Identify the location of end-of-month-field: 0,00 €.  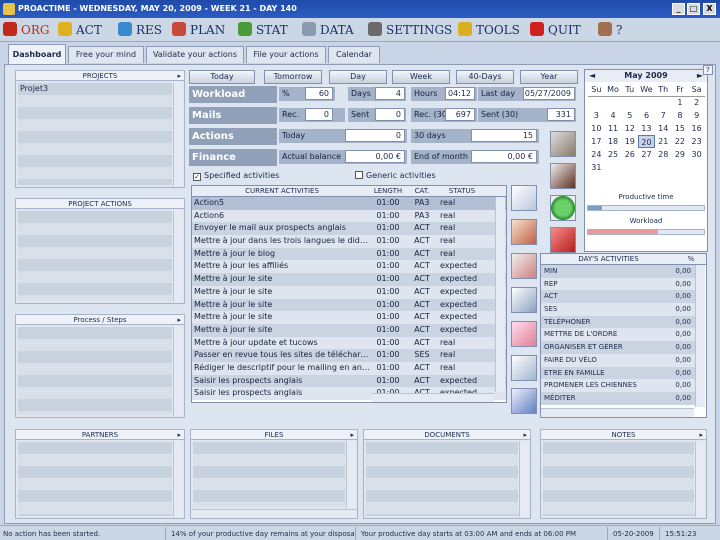
(504, 156).